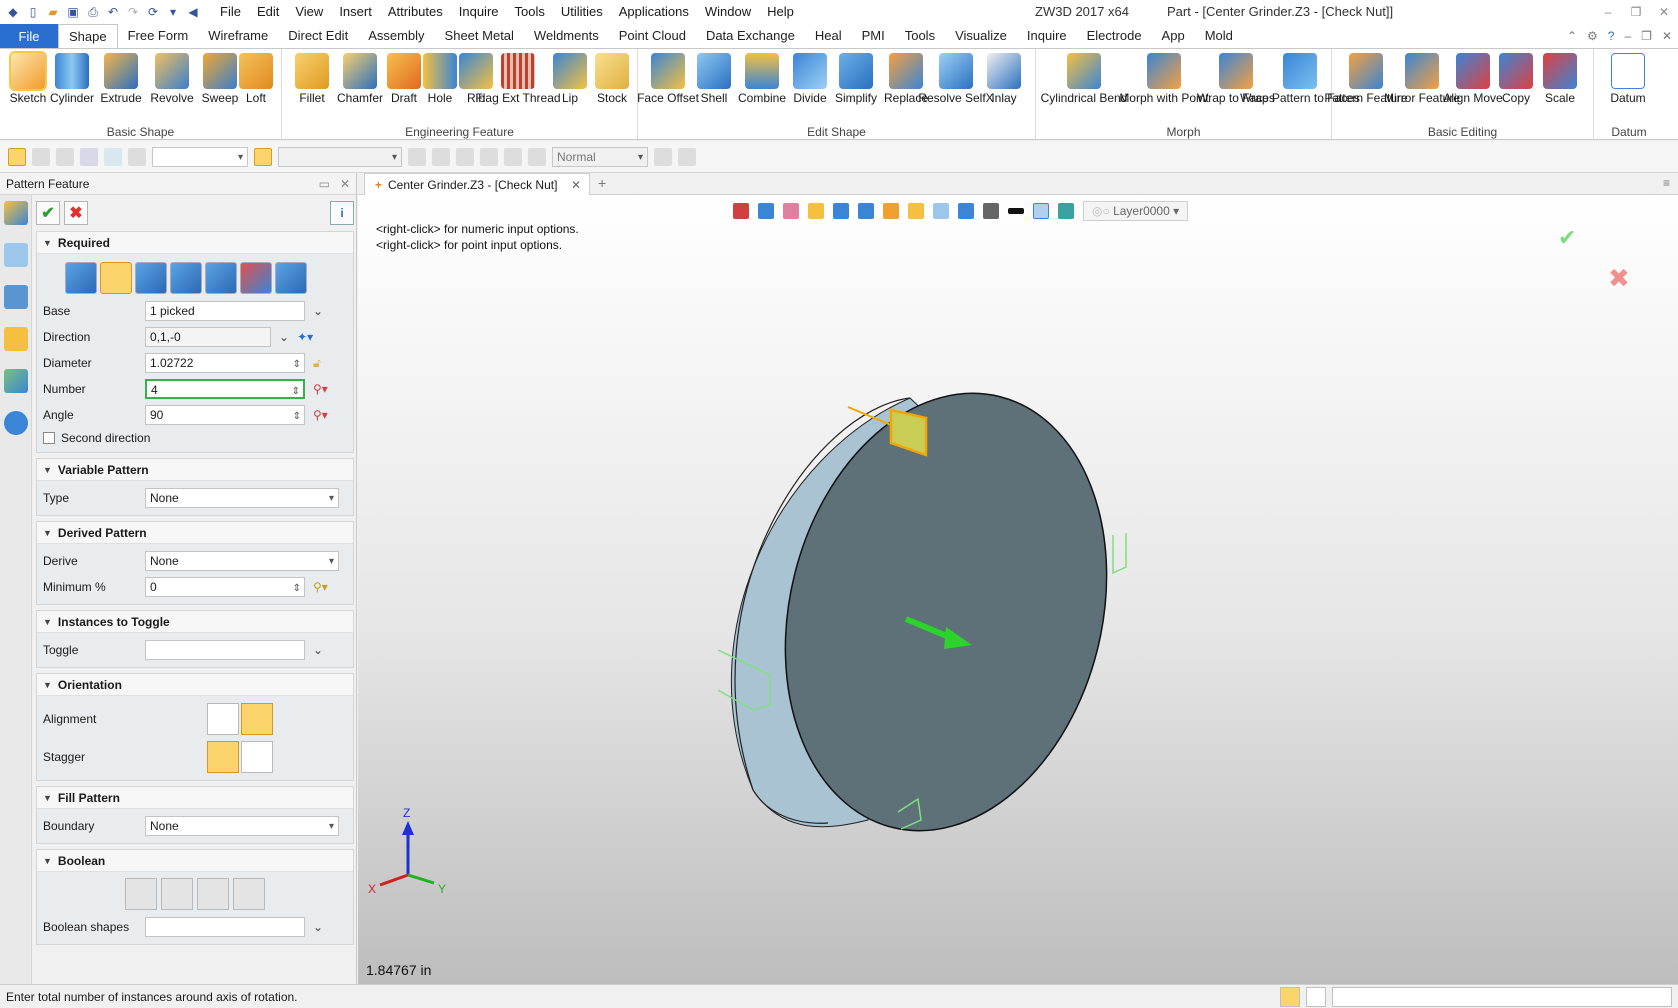  I want to click on divide-button: Divide, so click(810, 79).